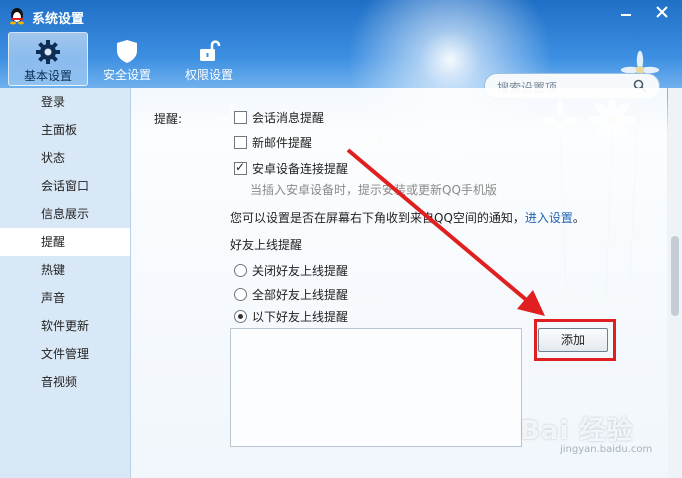  I want to click on annotation-arrow, so click(445, 232).